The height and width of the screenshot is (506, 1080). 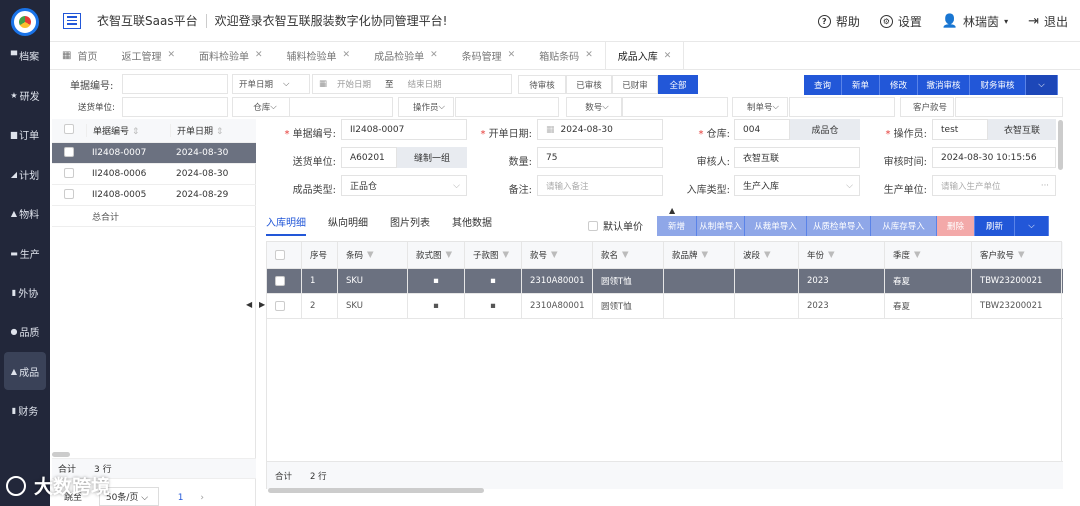 I want to click on detail-action-1: 从制单导入, so click(x=721, y=226).